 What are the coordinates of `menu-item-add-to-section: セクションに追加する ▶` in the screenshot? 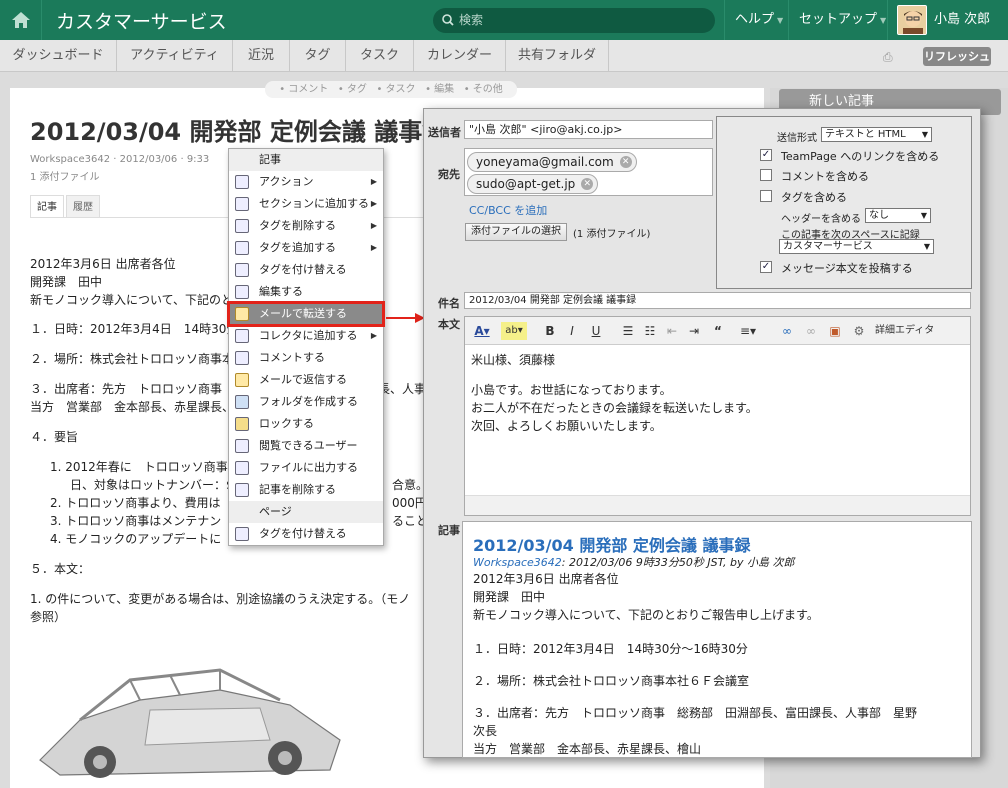 It's located at (306, 204).